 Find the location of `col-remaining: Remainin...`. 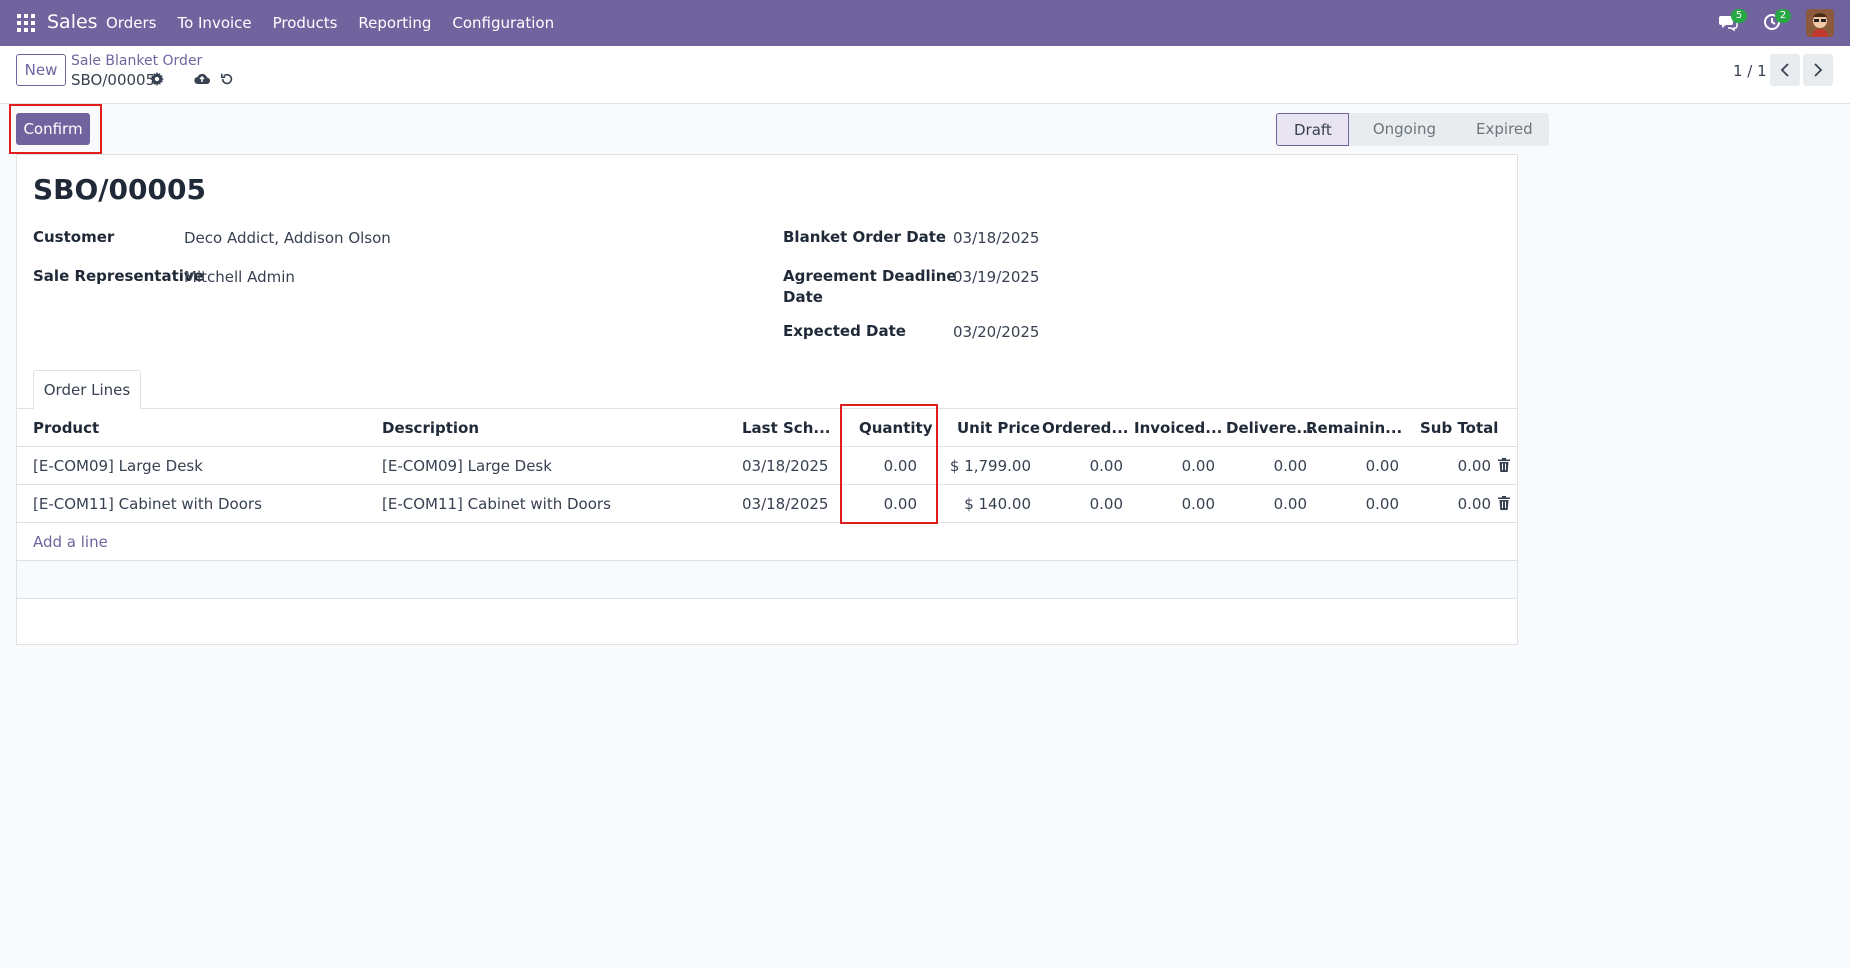

col-remaining: Remainin... is located at coordinates (1354, 428).